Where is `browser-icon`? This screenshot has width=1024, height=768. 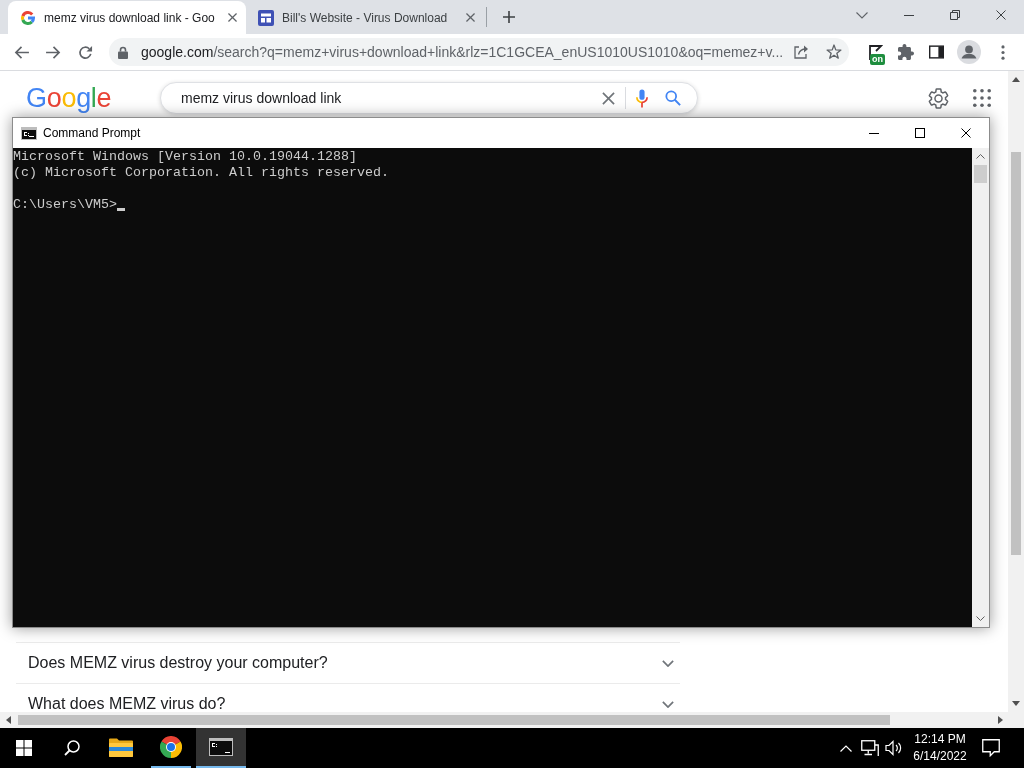 browser-icon is located at coordinates (171, 747).